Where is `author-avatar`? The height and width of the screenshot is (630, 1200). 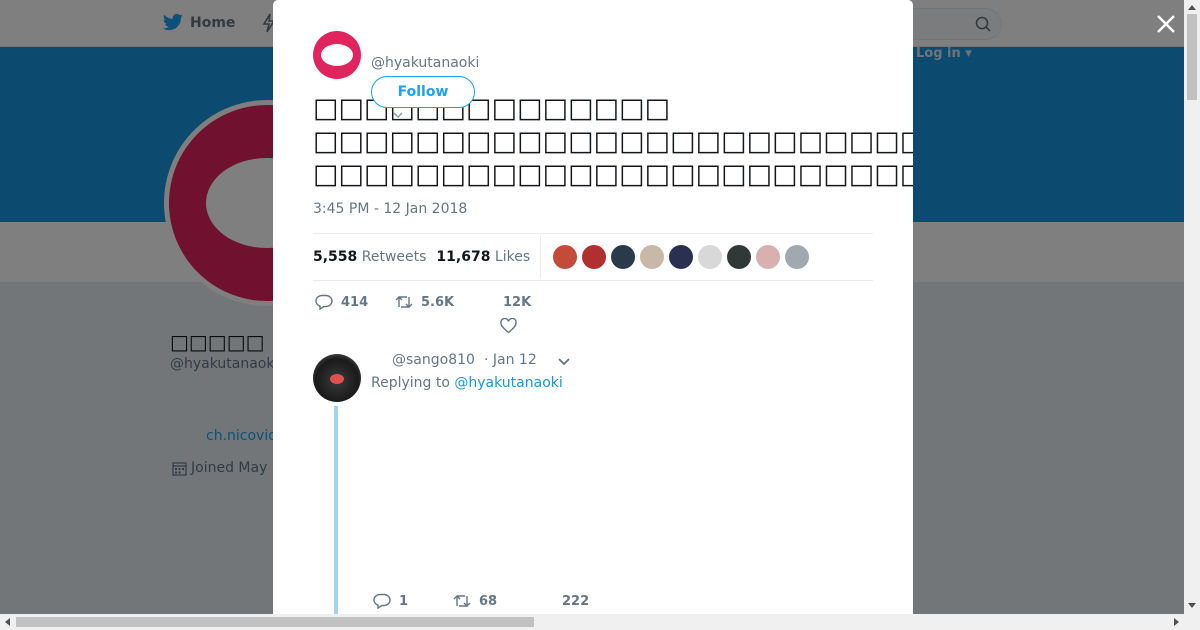 author-avatar is located at coordinates (337, 55).